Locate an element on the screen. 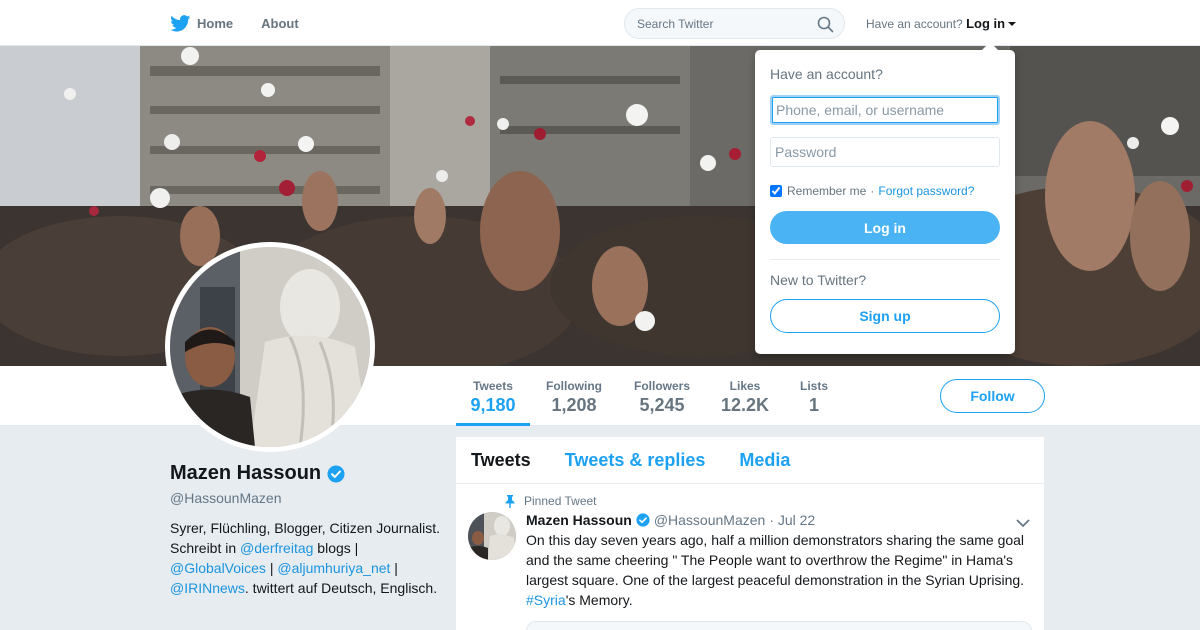 This screenshot has width=1200, height=630. stat-tweets: Tweets 9,180 is located at coordinates (493, 396).